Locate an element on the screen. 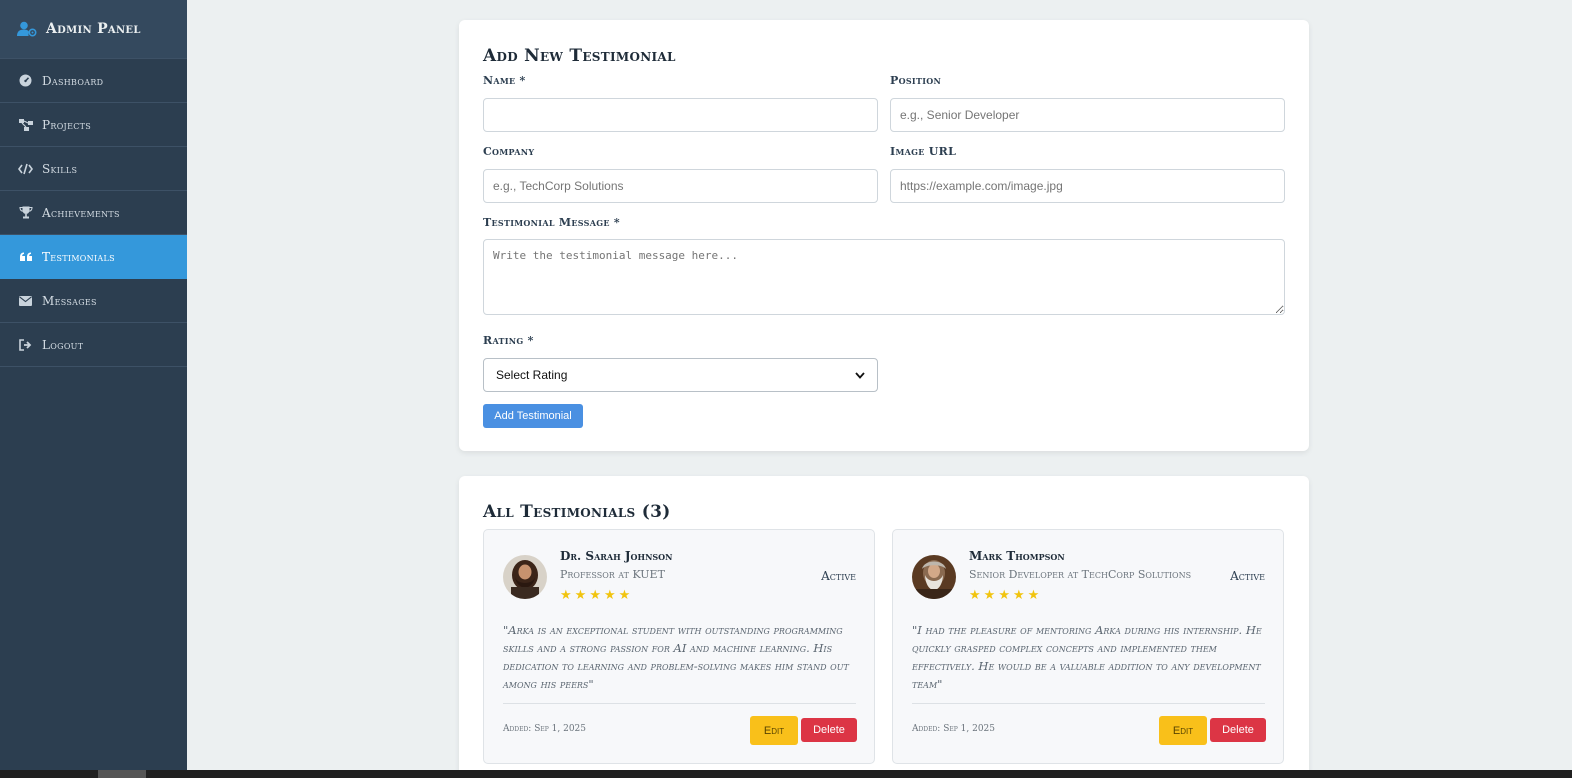 This screenshot has width=1572, height=778. sidebar-item-label: Testimonials is located at coordinates (78, 256).